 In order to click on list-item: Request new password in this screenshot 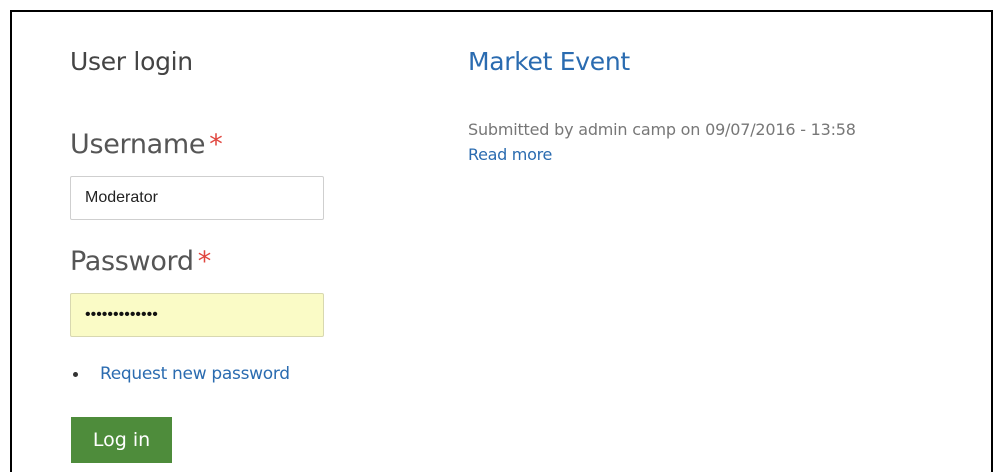, I will do `click(180, 374)`.